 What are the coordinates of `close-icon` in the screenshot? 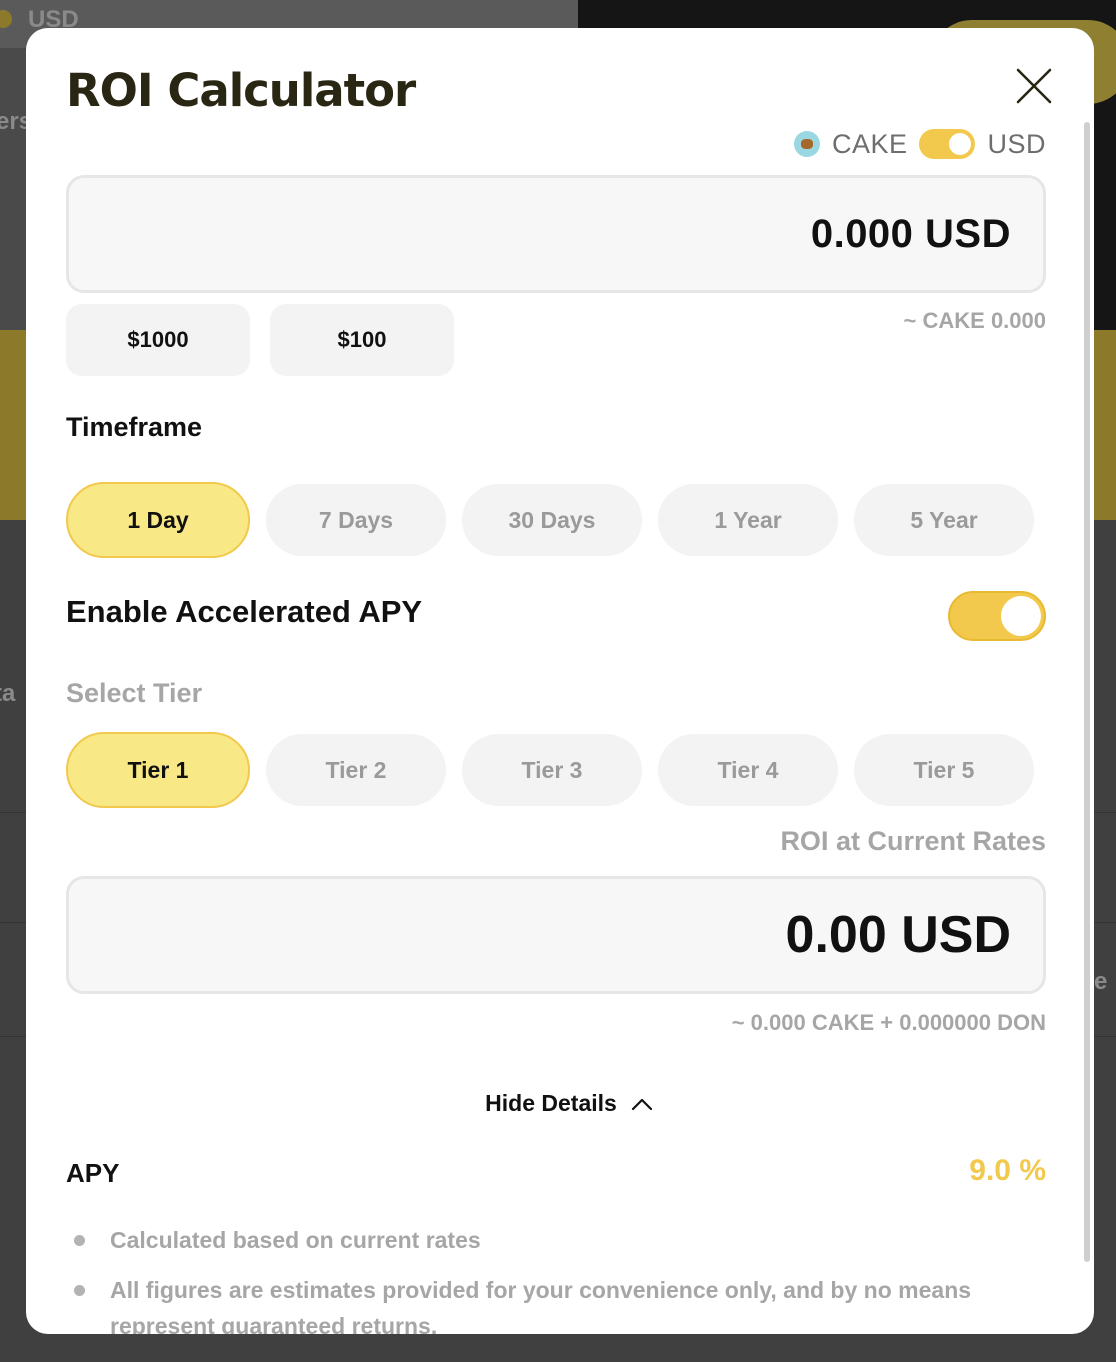 It's located at (1034, 86).